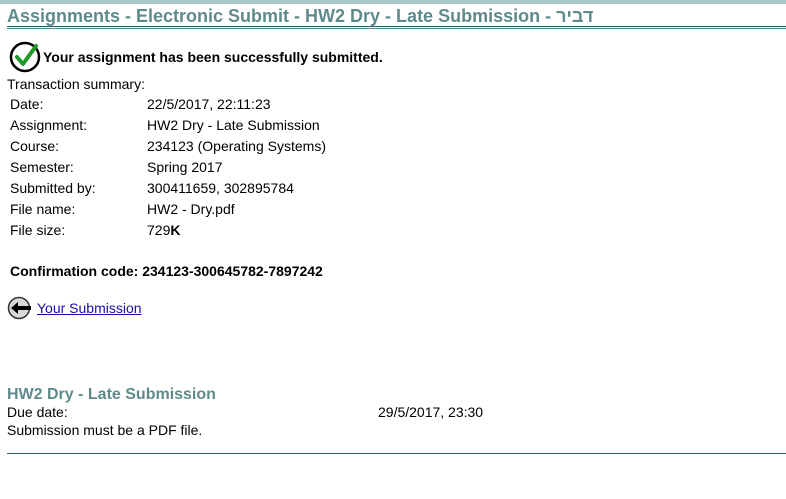  What do you see at coordinates (431, 412) in the screenshot?
I see `due-date-value: 29/5/2017, 23:30` at bounding box center [431, 412].